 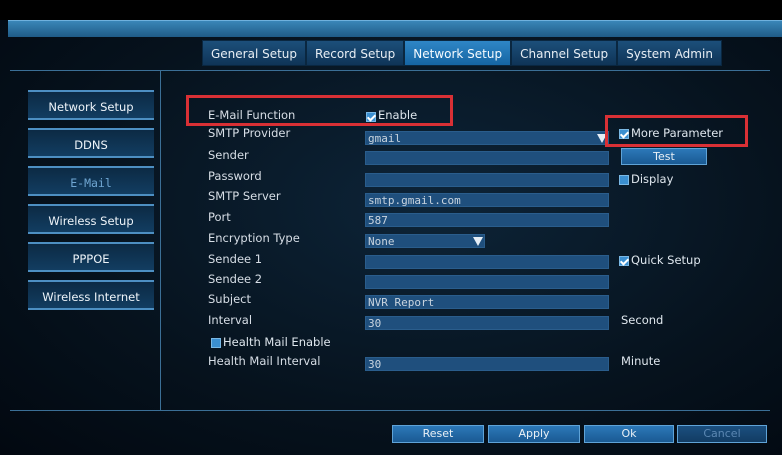 I want to click on smtp-provider-select: gmail, so click(x=487, y=138).